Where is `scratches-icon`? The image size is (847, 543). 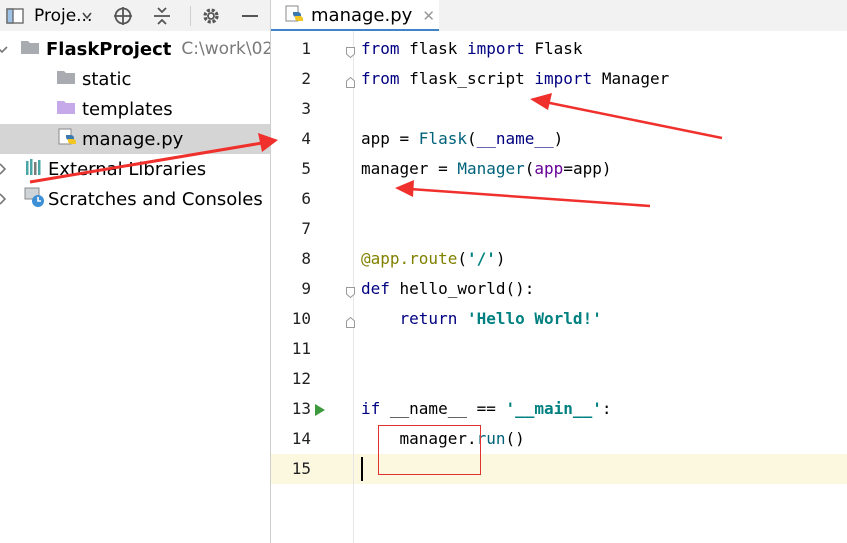
scratches-icon is located at coordinates (35, 199).